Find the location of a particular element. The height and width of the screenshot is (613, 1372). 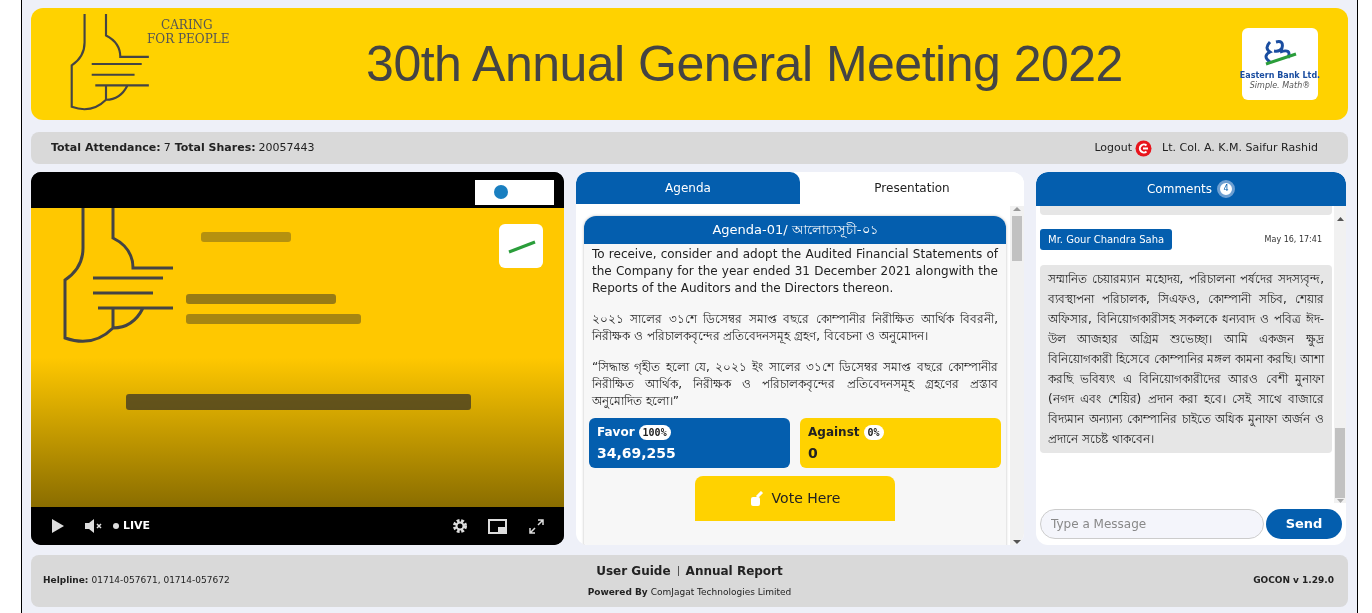

fullscreen-icon is located at coordinates (536, 526).